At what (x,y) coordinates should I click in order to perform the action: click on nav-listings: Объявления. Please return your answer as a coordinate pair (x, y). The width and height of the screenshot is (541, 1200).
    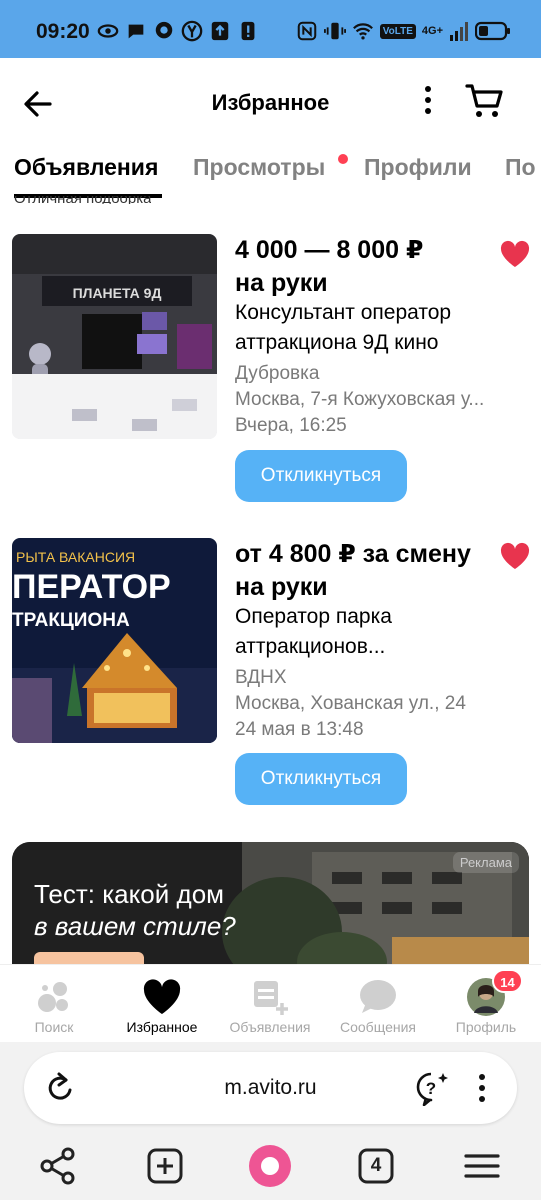
    Looking at the image, I should click on (270, 1004).